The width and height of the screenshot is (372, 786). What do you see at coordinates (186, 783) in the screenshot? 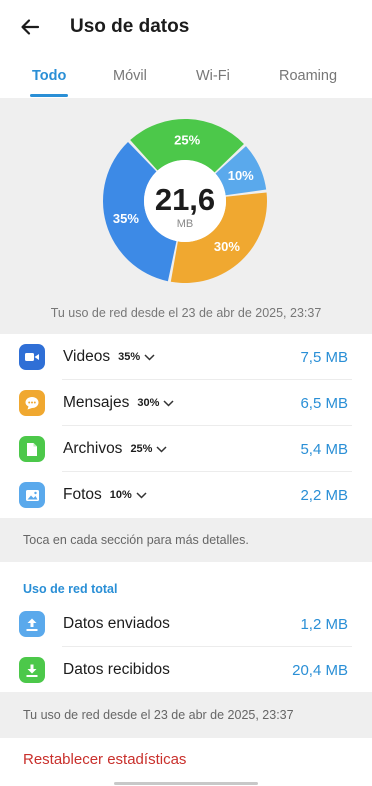
I see `home-indicator` at bounding box center [186, 783].